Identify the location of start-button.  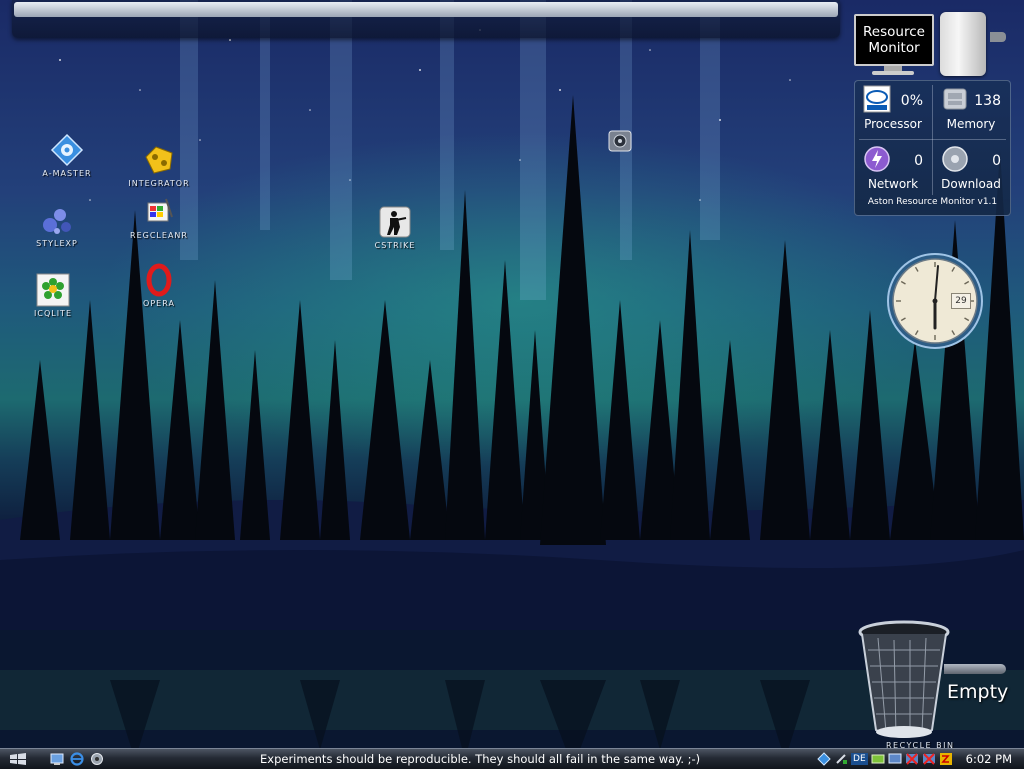
(18, 759).